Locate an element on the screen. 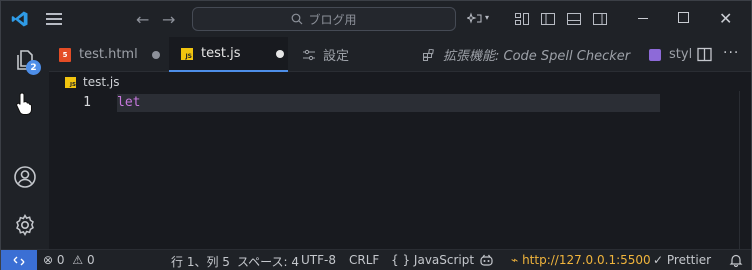 The height and width of the screenshot is (270, 752). remote-indicator is located at coordinates (19, 260).